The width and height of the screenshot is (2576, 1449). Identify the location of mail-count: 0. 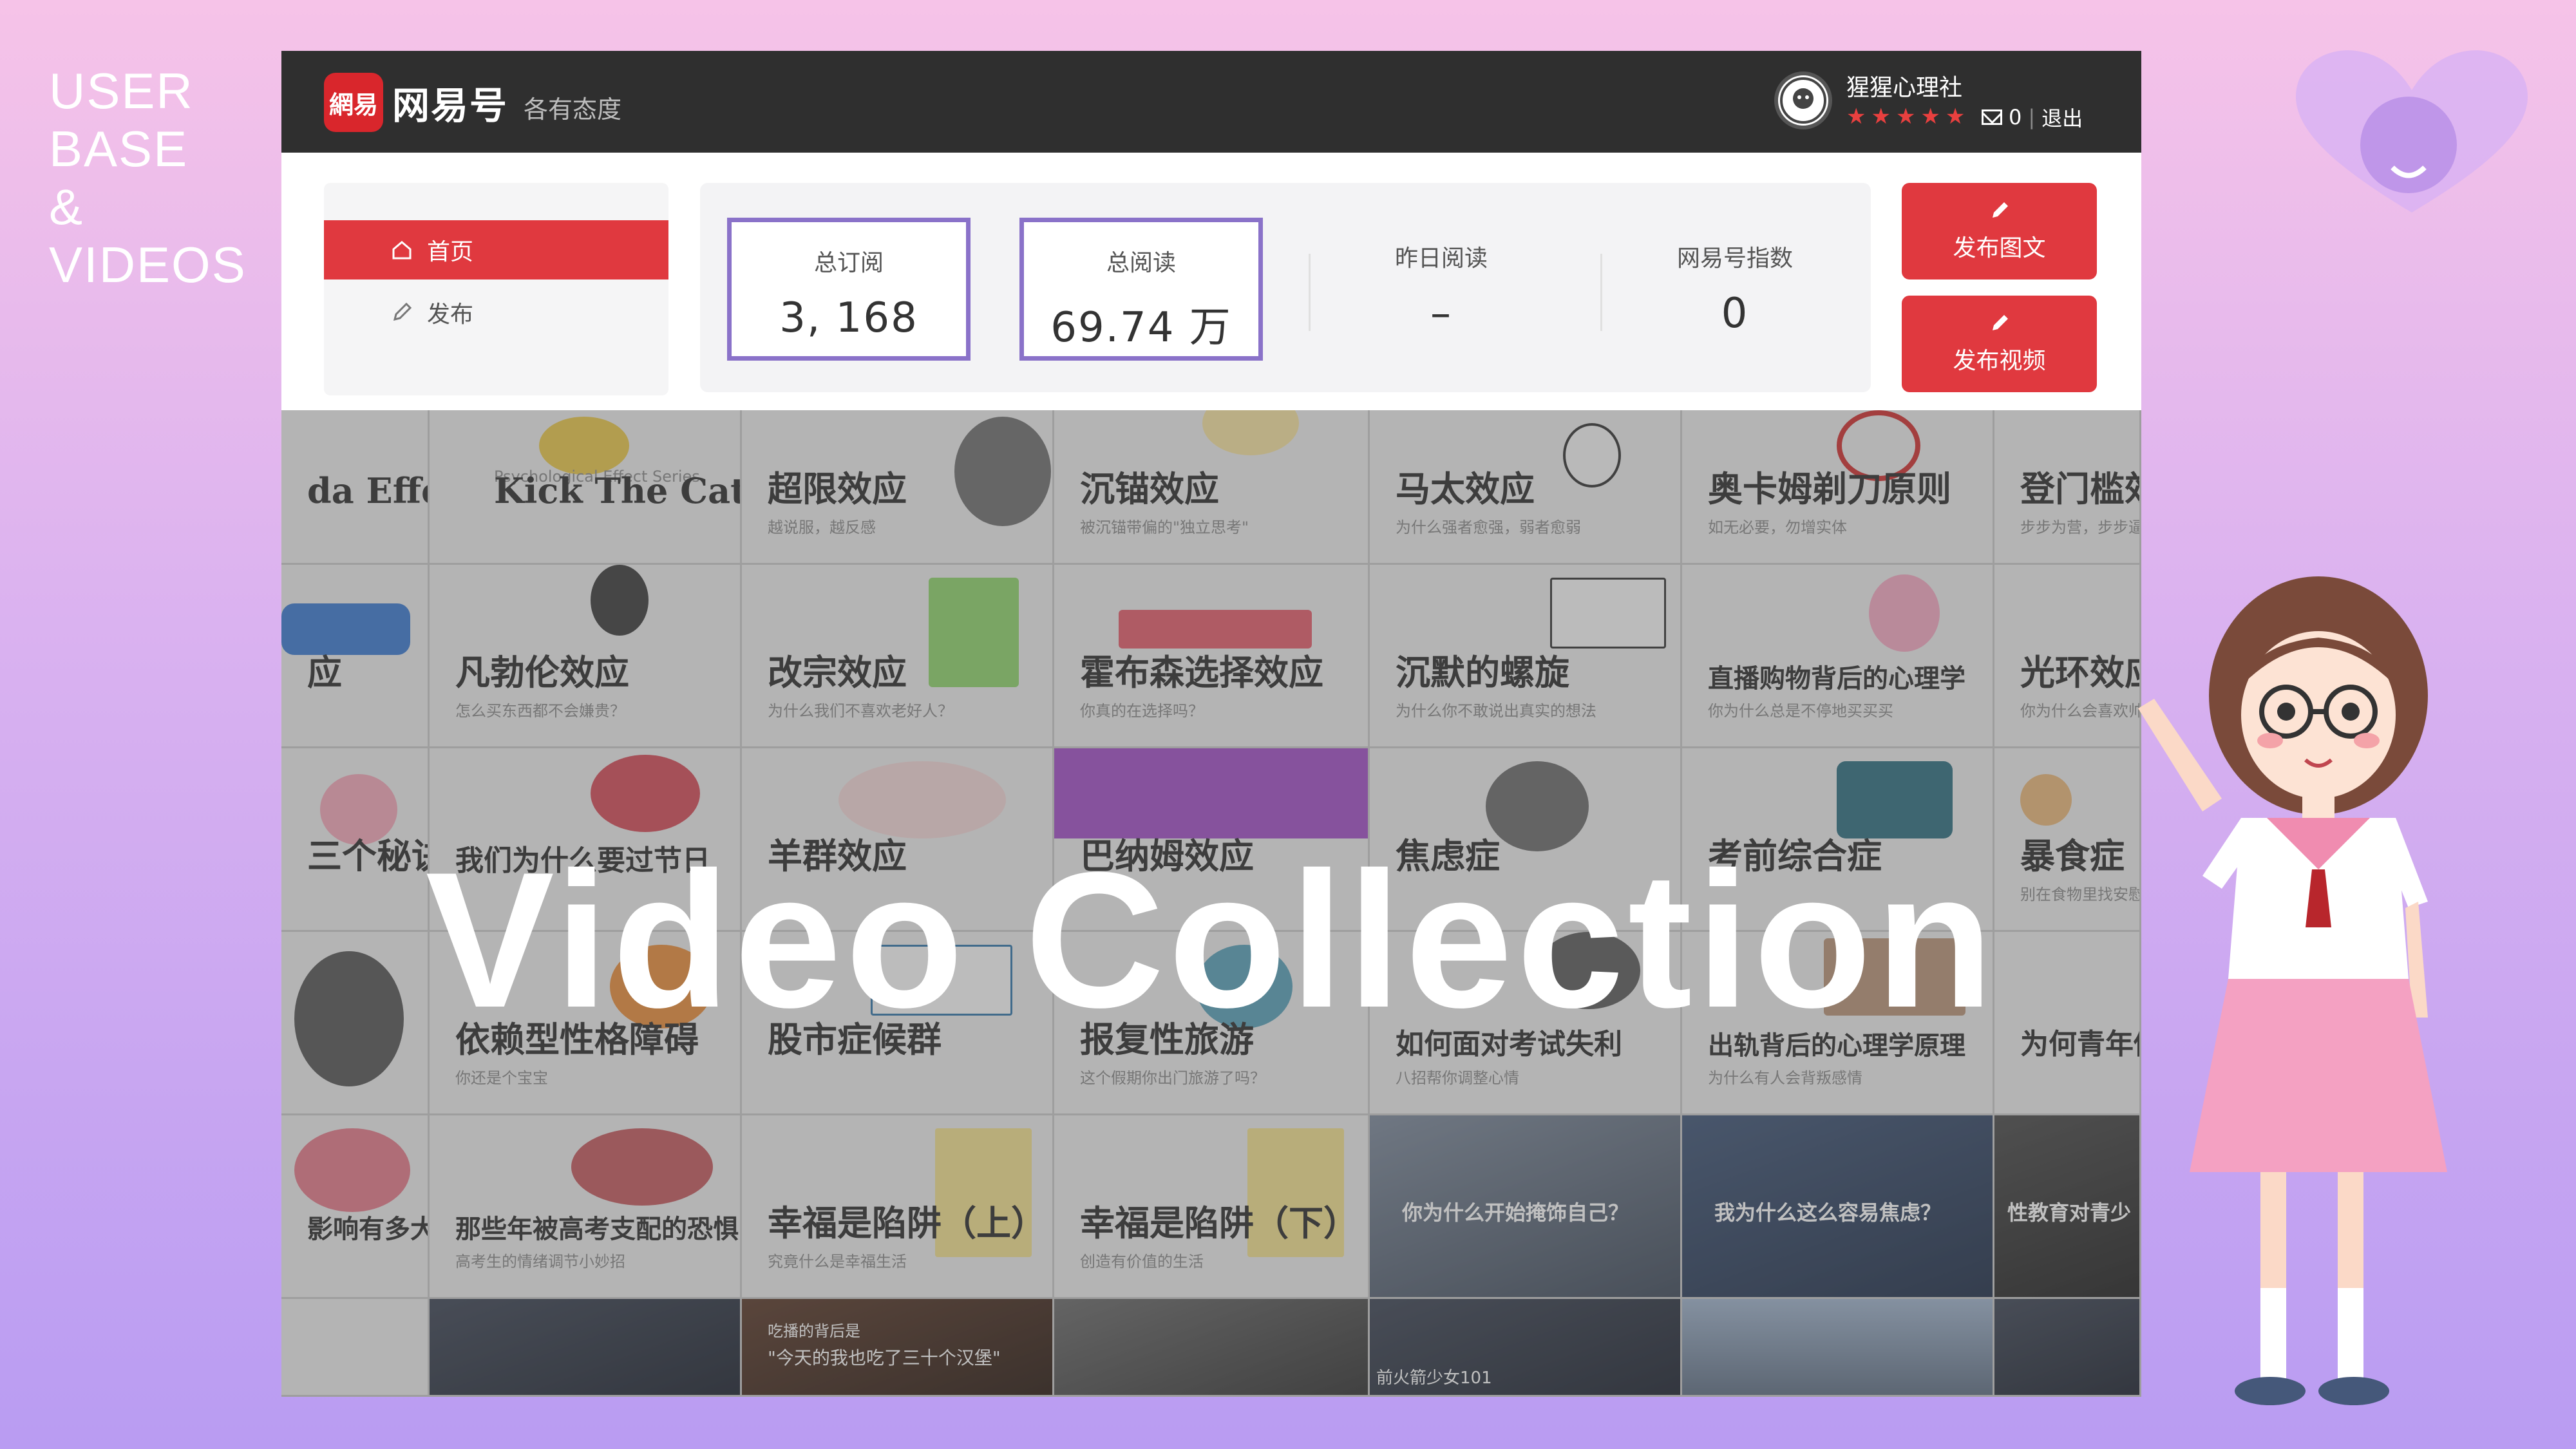
(2016, 117).